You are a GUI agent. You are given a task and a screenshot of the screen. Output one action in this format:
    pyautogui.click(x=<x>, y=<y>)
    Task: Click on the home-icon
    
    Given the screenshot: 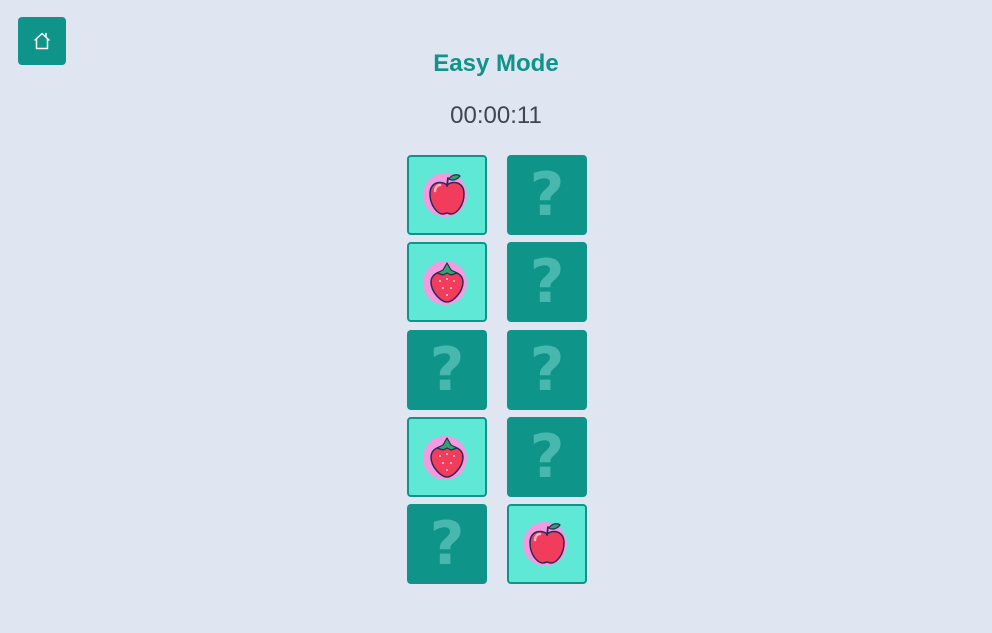 What is the action you would take?
    pyautogui.click(x=42, y=41)
    